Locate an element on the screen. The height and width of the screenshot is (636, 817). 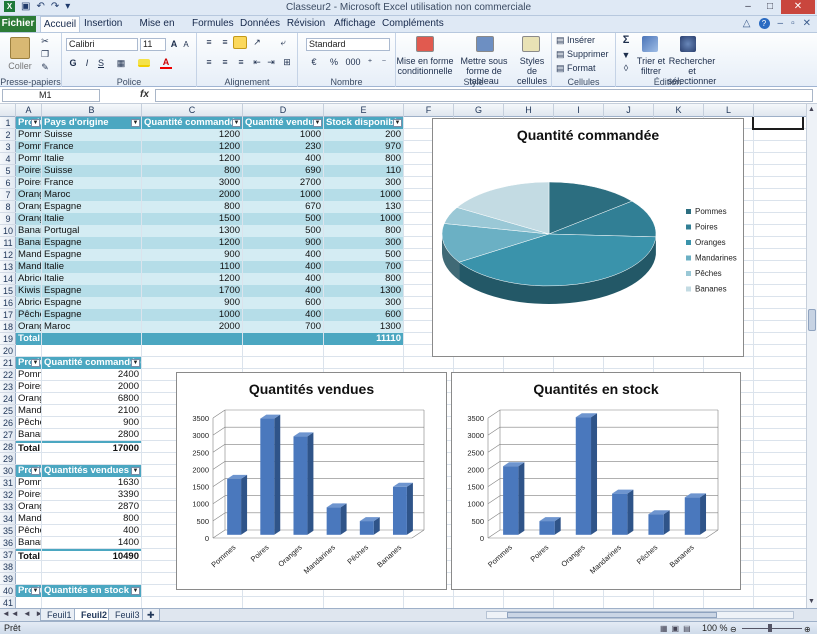
table-cell: 2700 is located at coordinates (283, 183).